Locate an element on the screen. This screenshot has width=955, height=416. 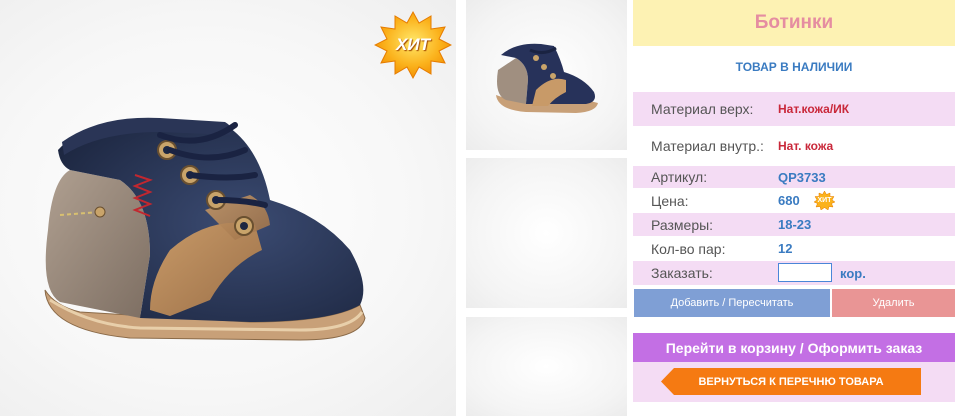
spec-label: Размеры: is located at coordinates (682, 224).